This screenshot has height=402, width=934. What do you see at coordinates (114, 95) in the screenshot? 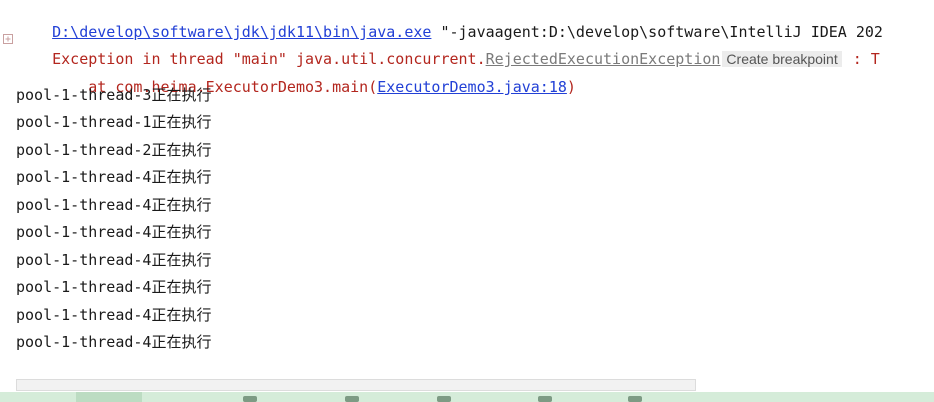
I see `output-line: pool-1-thread-3正在执行` at bounding box center [114, 95].